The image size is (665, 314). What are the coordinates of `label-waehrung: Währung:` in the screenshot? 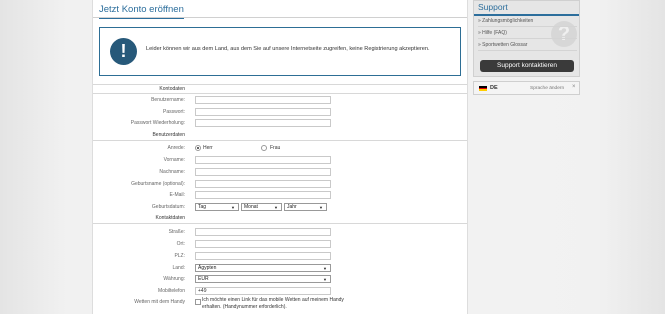 It's located at (174, 279).